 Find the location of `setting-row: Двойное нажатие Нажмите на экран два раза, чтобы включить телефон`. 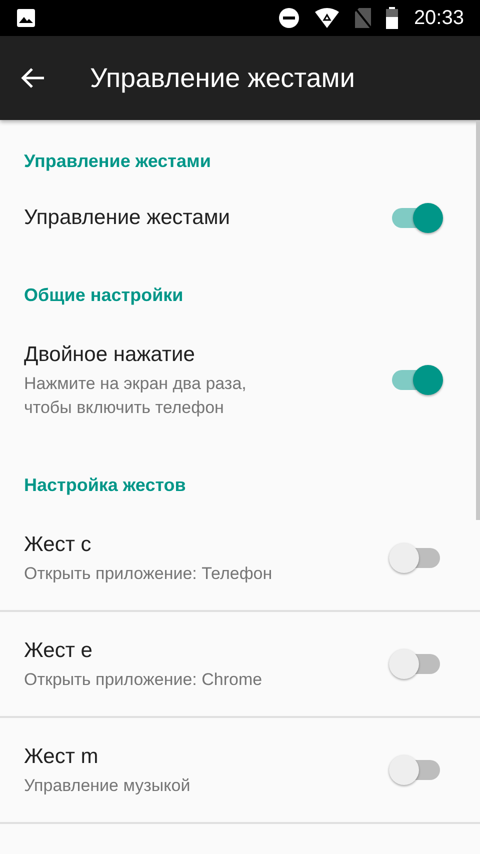

setting-row: Двойное нажатие Нажмите на экран два раза, чтобы включить телефон is located at coordinates (240, 380).